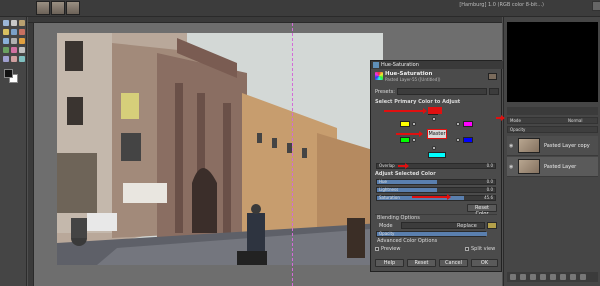 The image size is (600, 286). What do you see at coordinates (552, 111) in the screenshot?
I see `dock-tab-strip` at bounding box center [552, 111].